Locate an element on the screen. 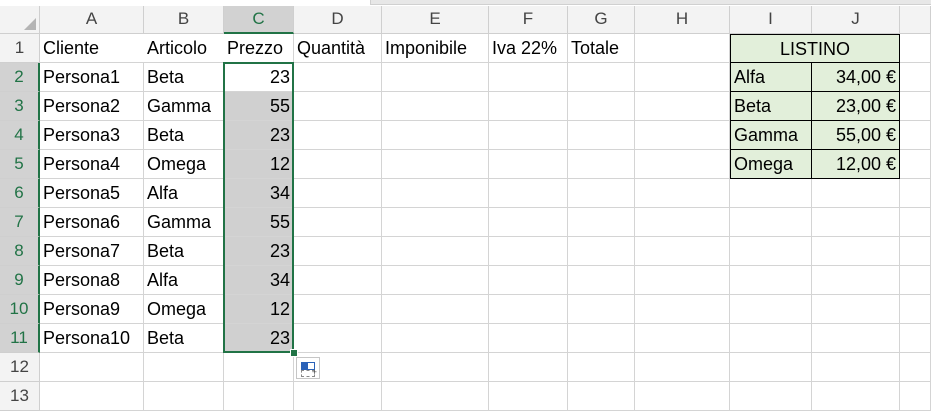 This screenshot has width=931, height=417. cell-a5: Persona4 is located at coordinates (92, 164).